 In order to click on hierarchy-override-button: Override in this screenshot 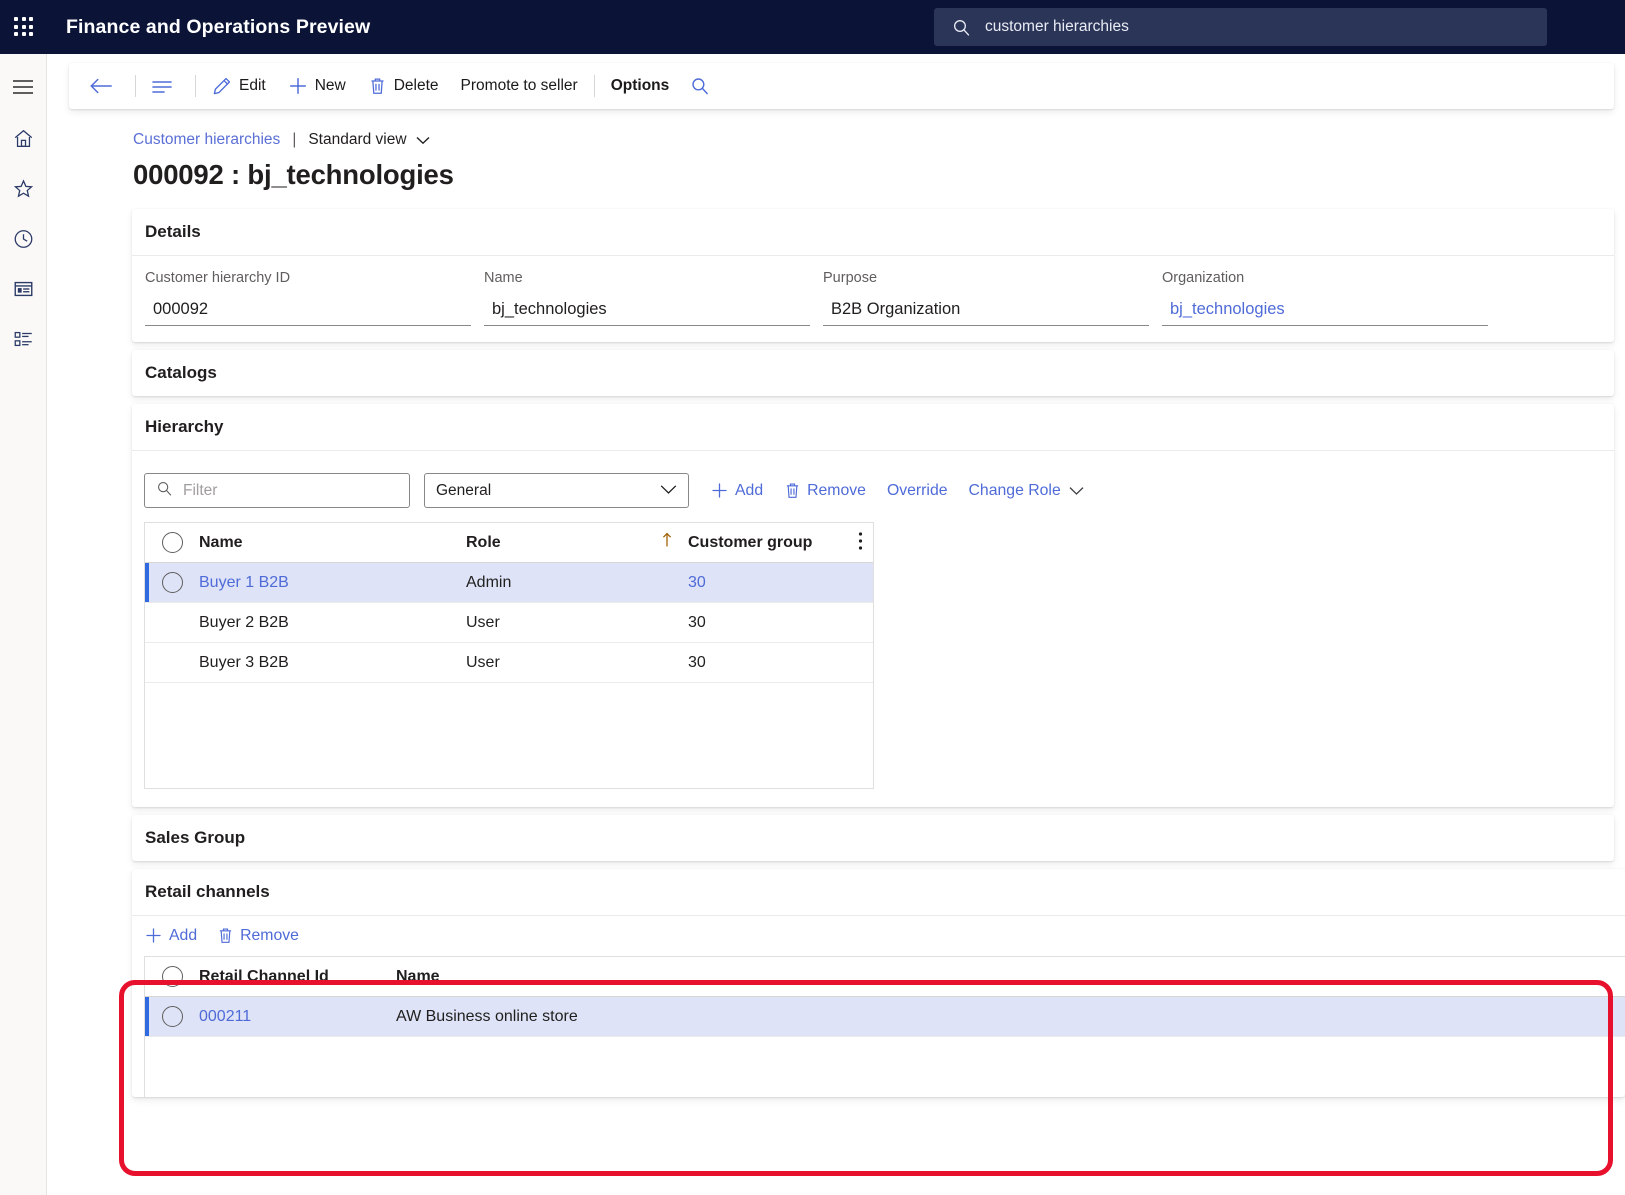, I will do `click(917, 491)`.